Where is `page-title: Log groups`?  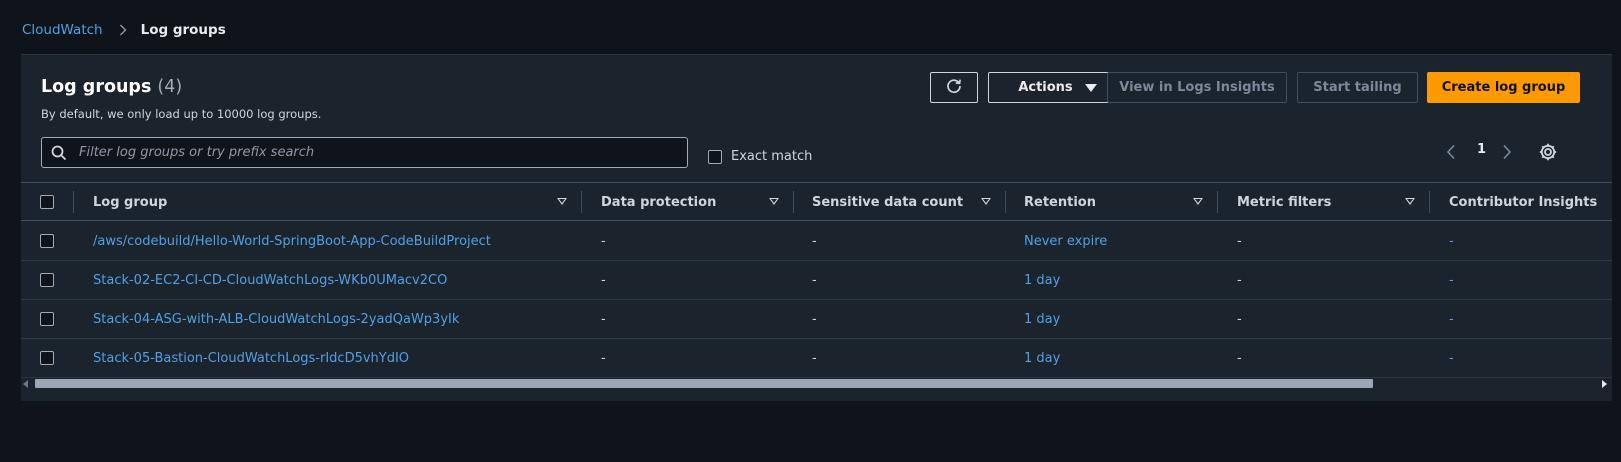 page-title: Log groups is located at coordinates (96, 87).